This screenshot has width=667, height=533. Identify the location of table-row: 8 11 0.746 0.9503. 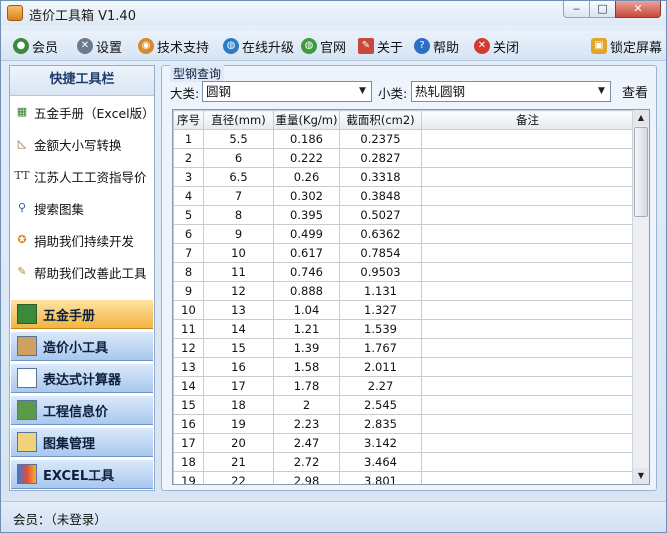
(403, 272).